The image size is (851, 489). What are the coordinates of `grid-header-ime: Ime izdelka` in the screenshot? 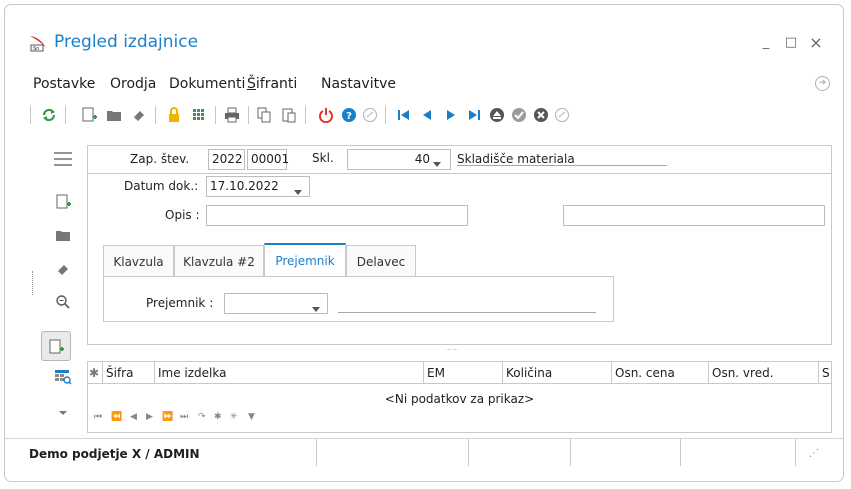 It's located at (289, 373).